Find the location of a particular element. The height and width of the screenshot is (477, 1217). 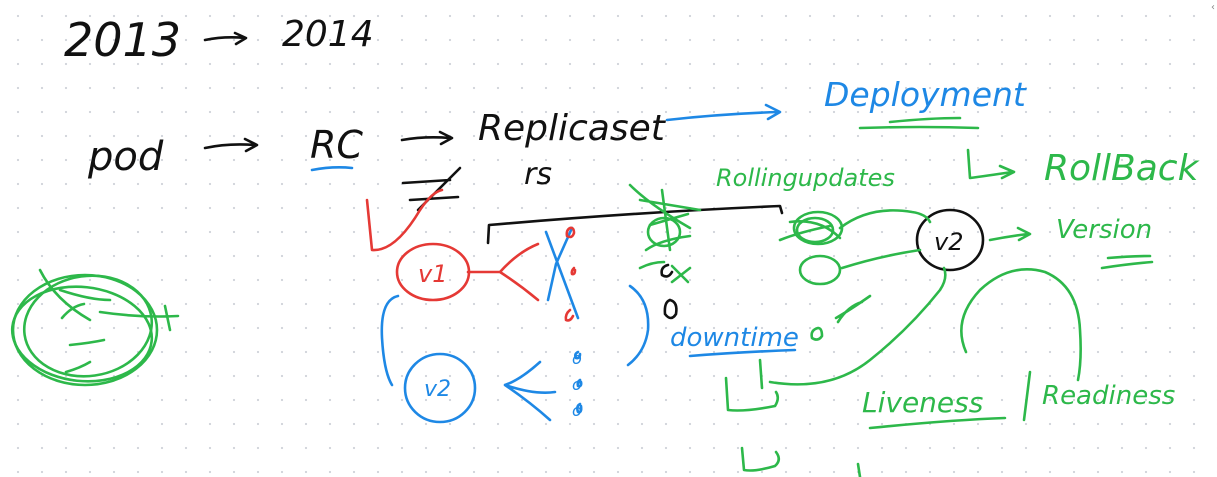

blue-arc-left is located at coordinates (390, 340).